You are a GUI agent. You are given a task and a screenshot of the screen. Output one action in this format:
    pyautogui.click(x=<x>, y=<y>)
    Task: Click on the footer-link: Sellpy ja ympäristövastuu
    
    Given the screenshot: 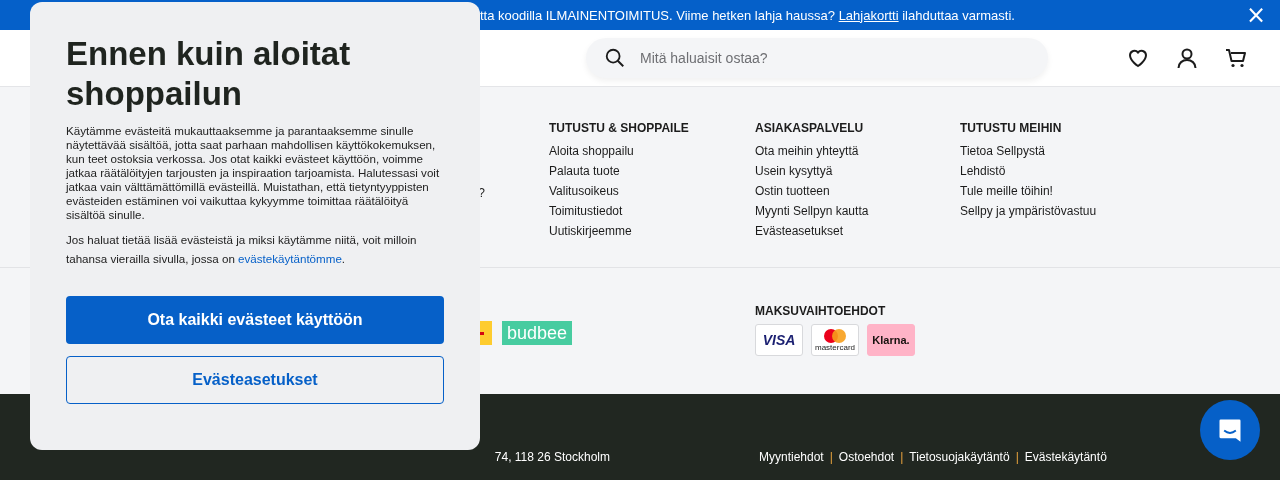 What is the action you would take?
    pyautogui.click(x=1028, y=211)
    